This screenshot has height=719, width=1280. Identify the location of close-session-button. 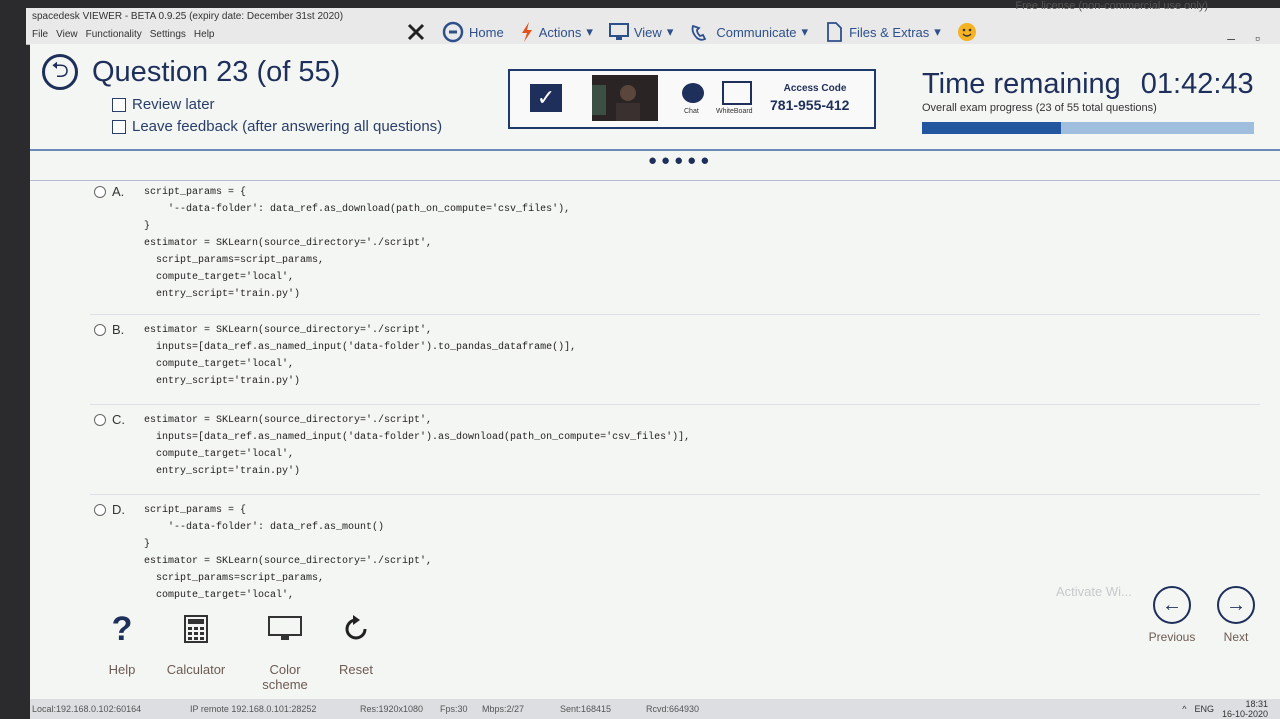
(416, 32).